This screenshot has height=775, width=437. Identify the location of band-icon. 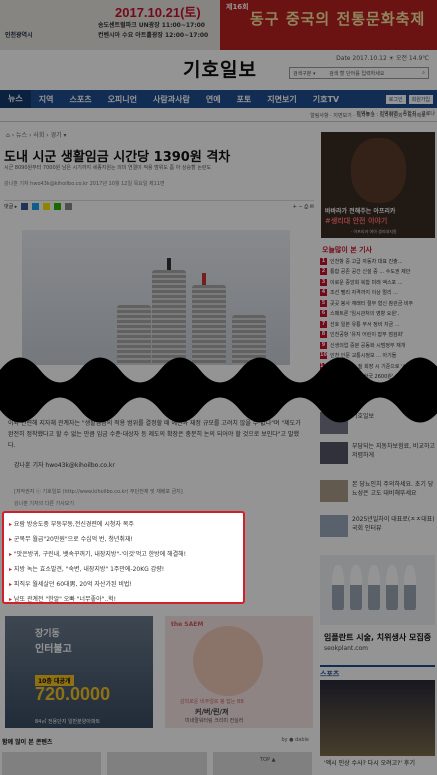
(58, 206).